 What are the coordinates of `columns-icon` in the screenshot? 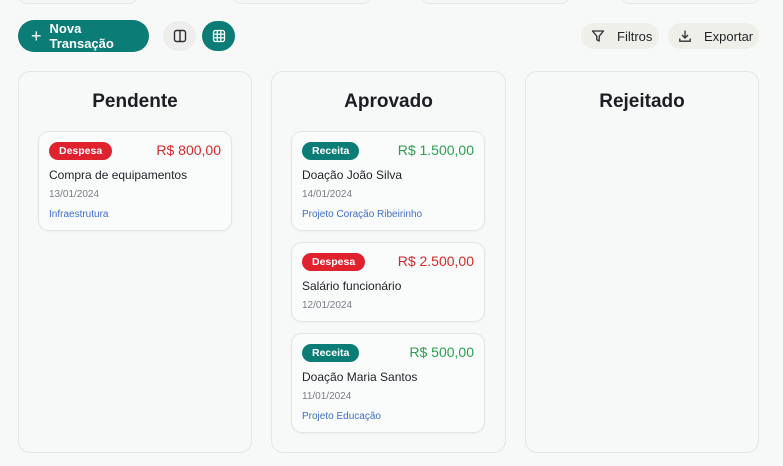 It's located at (179, 36).